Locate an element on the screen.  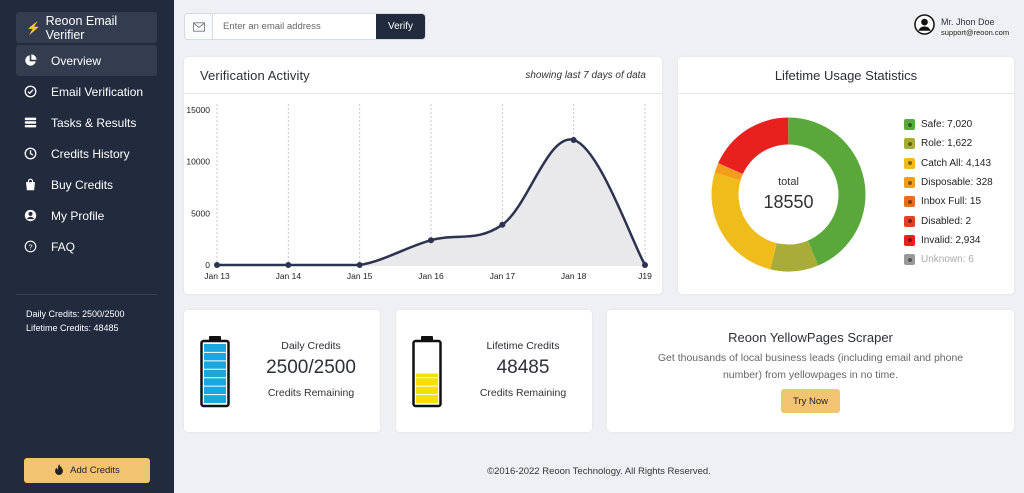
y-tick-label: 10000 is located at coordinates (198, 162).